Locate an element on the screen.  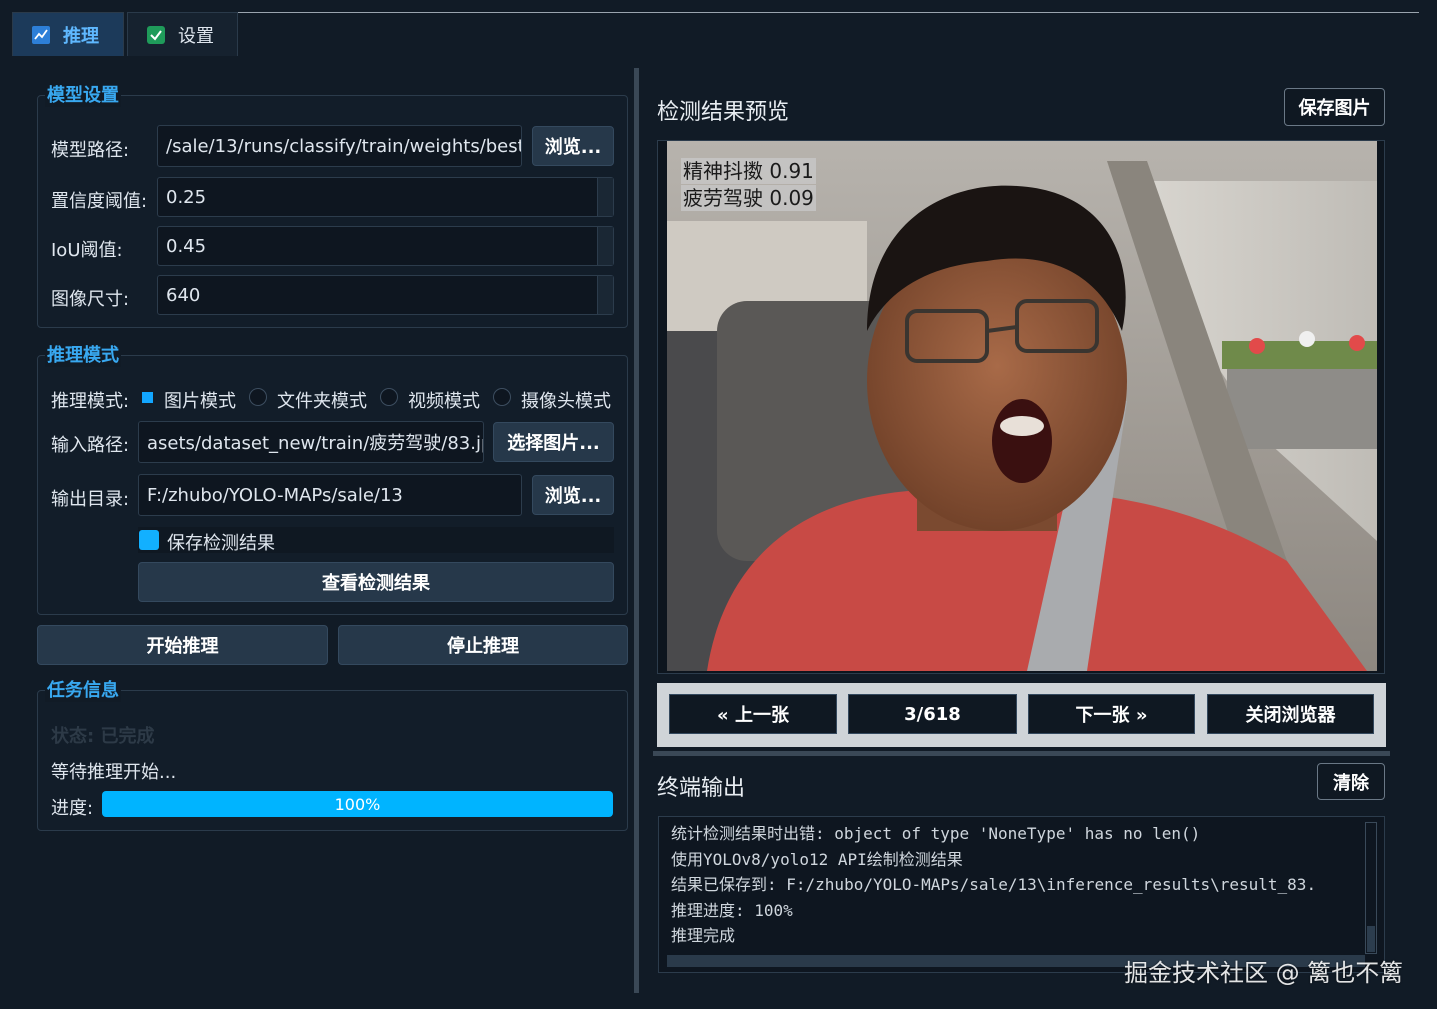
radio-image-mode is located at coordinates (147, 397).